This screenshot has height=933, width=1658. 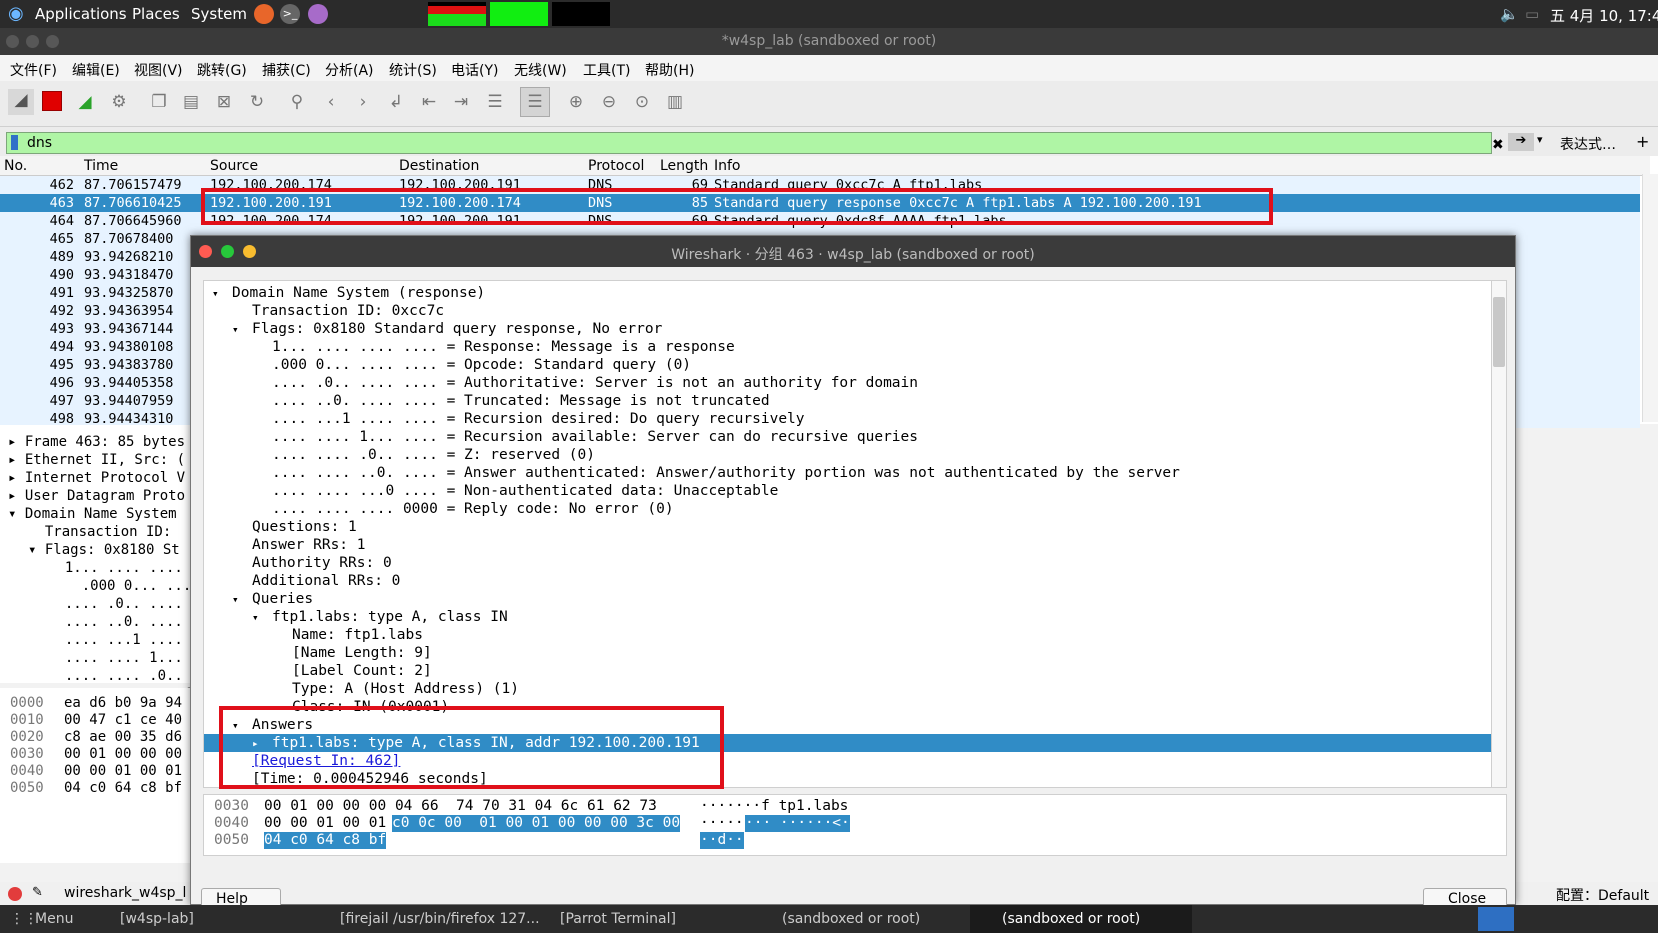 What do you see at coordinates (81, 14) in the screenshot?
I see `applications-menu: Applications` at bounding box center [81, 14].